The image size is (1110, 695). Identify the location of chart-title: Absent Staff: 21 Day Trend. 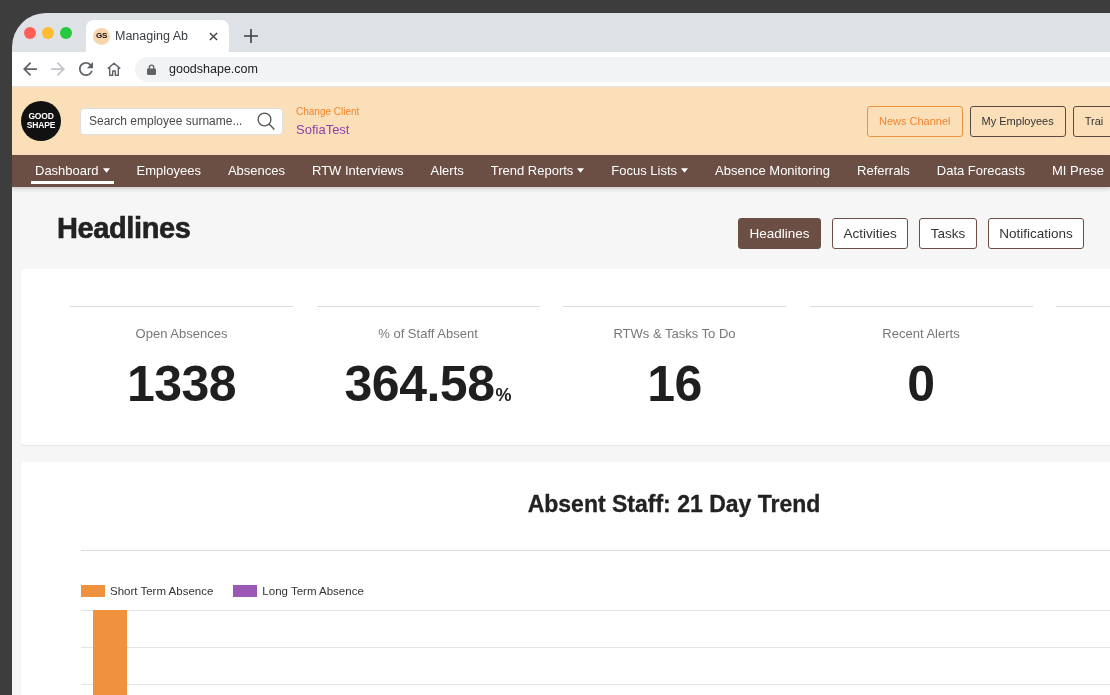
(674, 504).